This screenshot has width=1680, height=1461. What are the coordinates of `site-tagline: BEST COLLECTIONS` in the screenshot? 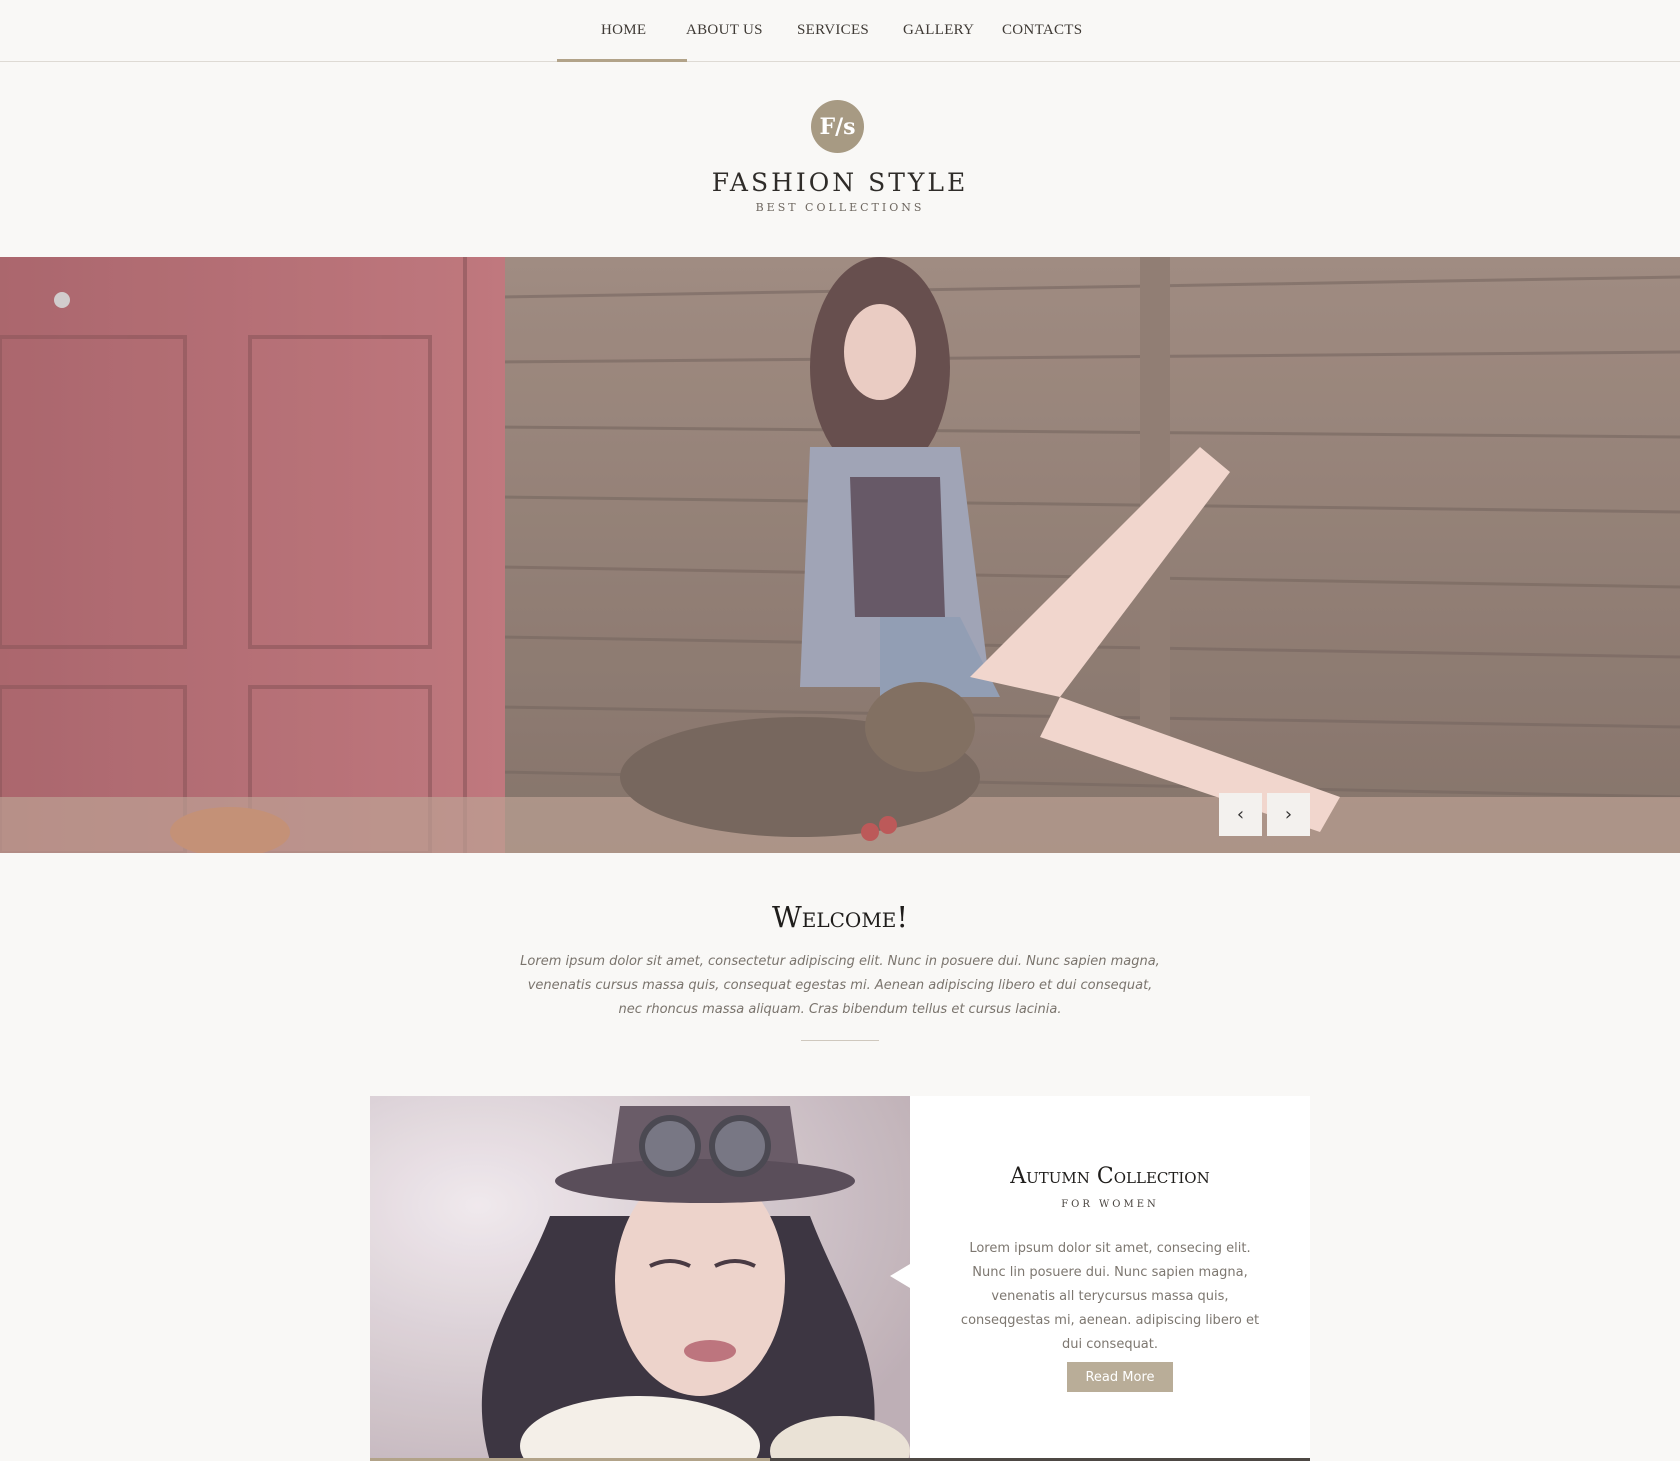 It's located at (840, 207).